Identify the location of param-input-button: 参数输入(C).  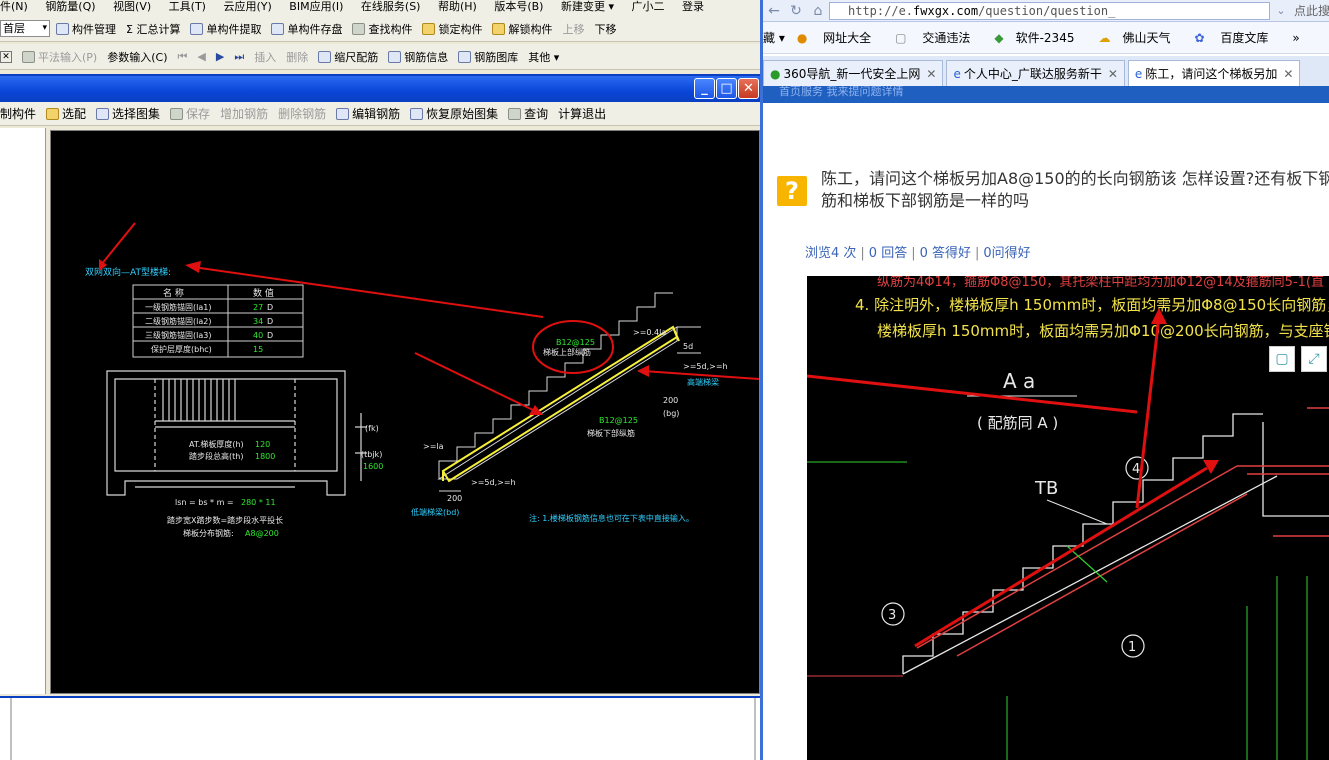
(137, 57).